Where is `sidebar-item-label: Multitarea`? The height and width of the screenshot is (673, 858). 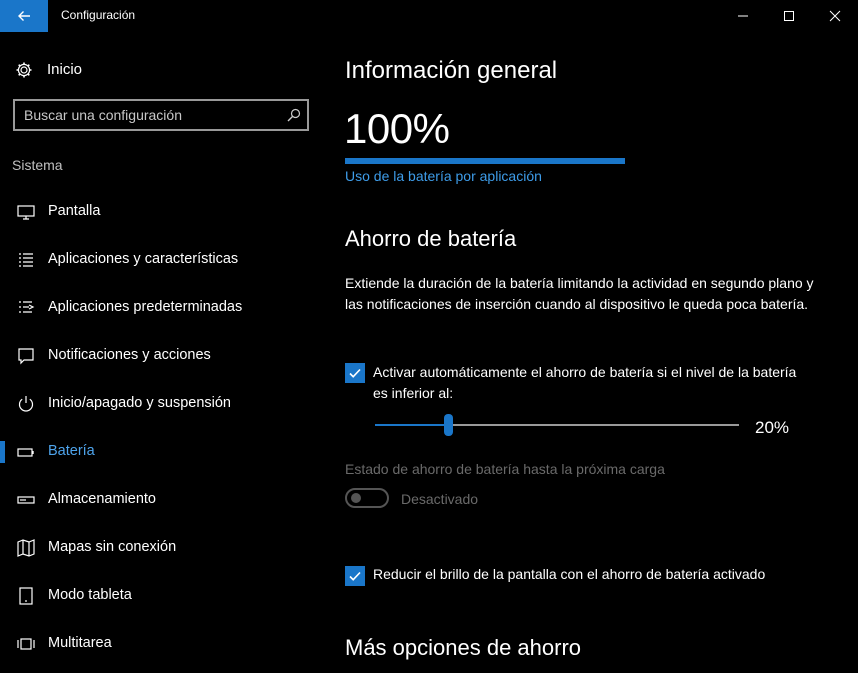
sidebar-item-label: Multitarea is located at coordinates (80, 643).